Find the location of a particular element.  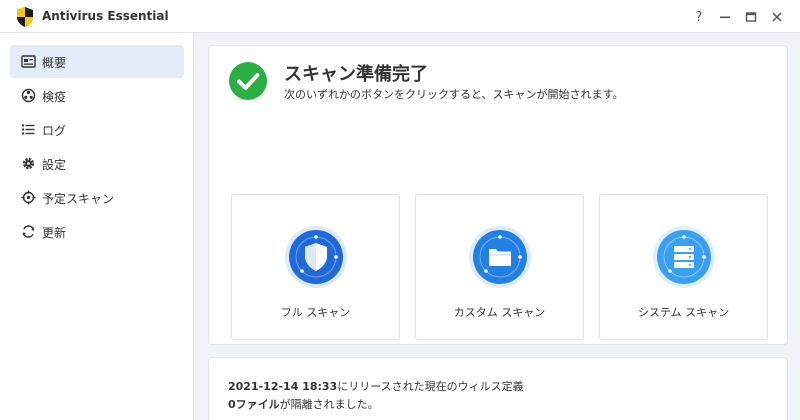

app-title: Antivirus Essential is located at coordinates (105, 16).